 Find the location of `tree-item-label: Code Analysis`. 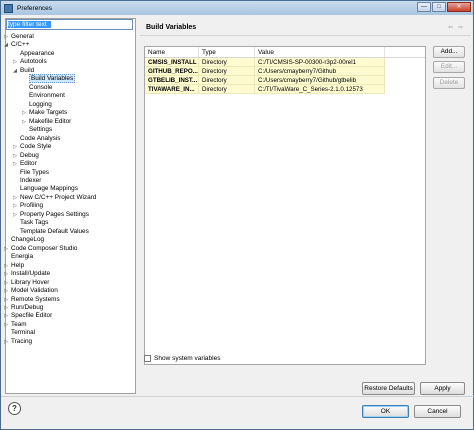

tree-item-label: Code Analysis is located at coordinates (40, 138).